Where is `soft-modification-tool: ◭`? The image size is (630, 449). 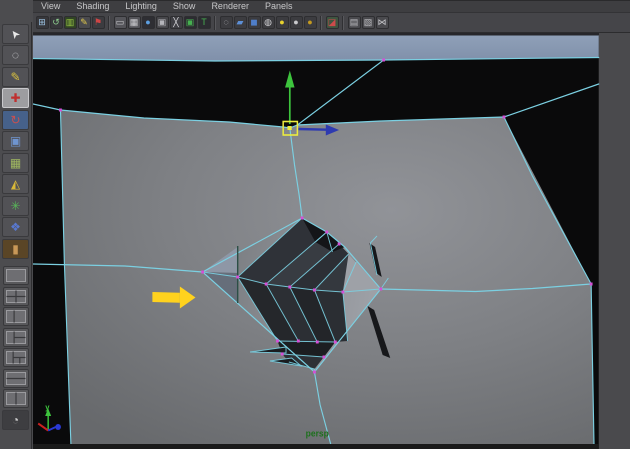
soft-modification-tool: ◭ is located at coordinates (15, 184).